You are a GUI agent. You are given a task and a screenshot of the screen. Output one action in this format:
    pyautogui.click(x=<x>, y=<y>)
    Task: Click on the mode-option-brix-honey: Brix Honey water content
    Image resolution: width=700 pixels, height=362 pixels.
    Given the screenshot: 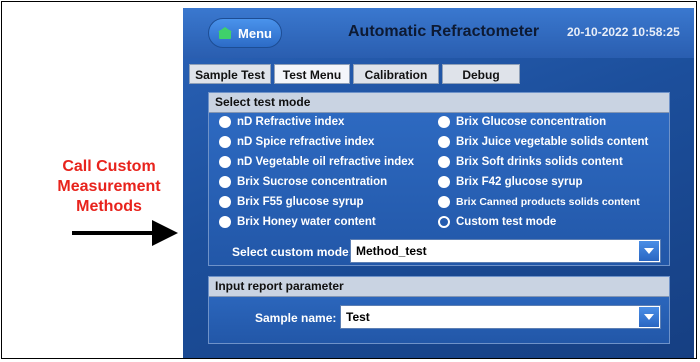 What is the action you would take?
    pyautogui.click(x=297, y=222)
    